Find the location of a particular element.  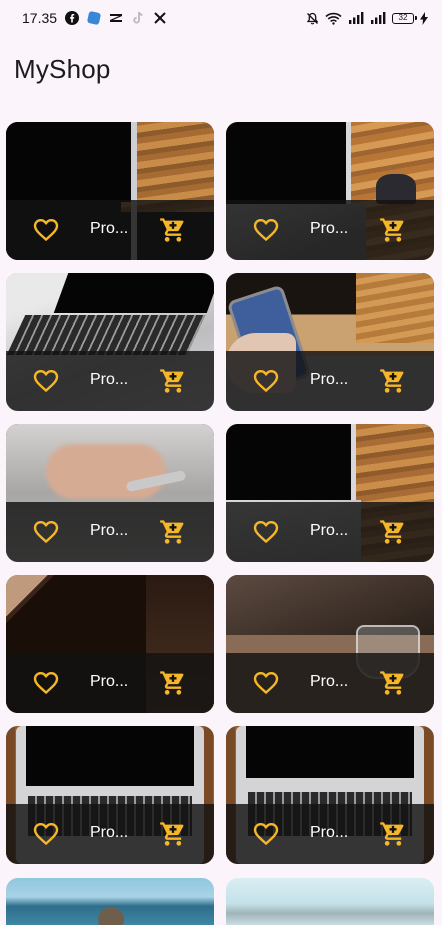

app-title: MyShop is located at coordinates (62, 69).